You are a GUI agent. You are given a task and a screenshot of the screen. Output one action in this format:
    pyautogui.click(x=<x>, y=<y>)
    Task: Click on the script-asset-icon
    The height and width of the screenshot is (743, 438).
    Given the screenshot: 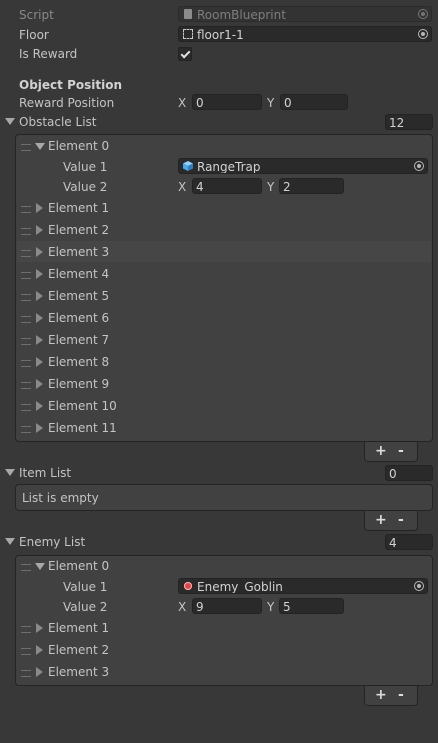 What is the action you would take?
    pyautogui.click(x=188, y=14)
    